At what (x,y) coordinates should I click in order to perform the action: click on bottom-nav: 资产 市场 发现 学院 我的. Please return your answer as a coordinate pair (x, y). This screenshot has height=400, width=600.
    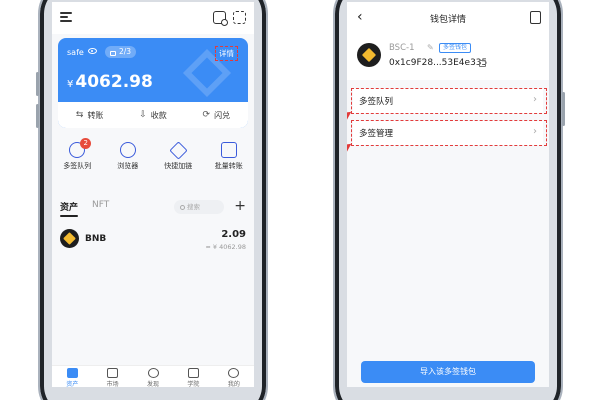
    Looking at the image, I should click on (153, 376).